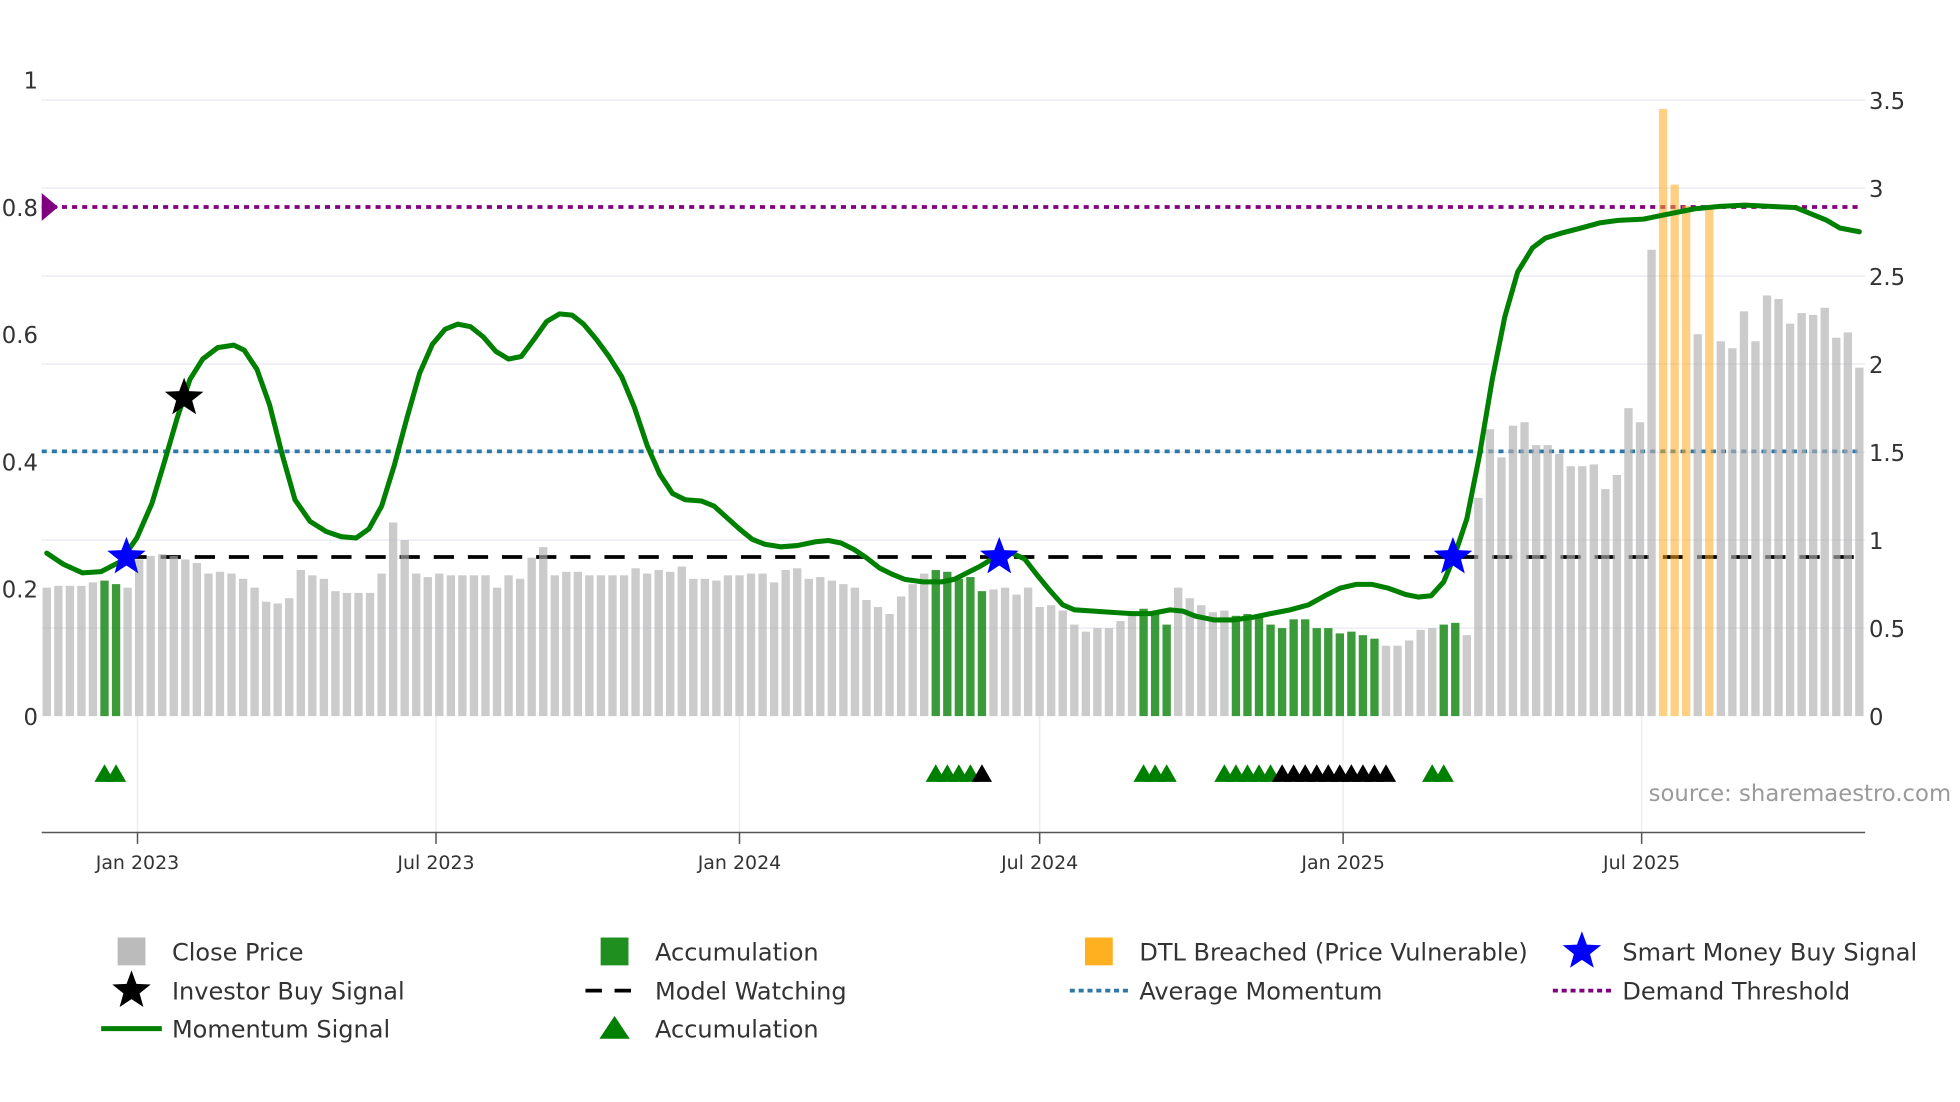 The height and width of the screenshot is (1102, 1960). Describe the element at coordinates (131, 951) in the screenshot. I see `gray-square-icon` at that location.